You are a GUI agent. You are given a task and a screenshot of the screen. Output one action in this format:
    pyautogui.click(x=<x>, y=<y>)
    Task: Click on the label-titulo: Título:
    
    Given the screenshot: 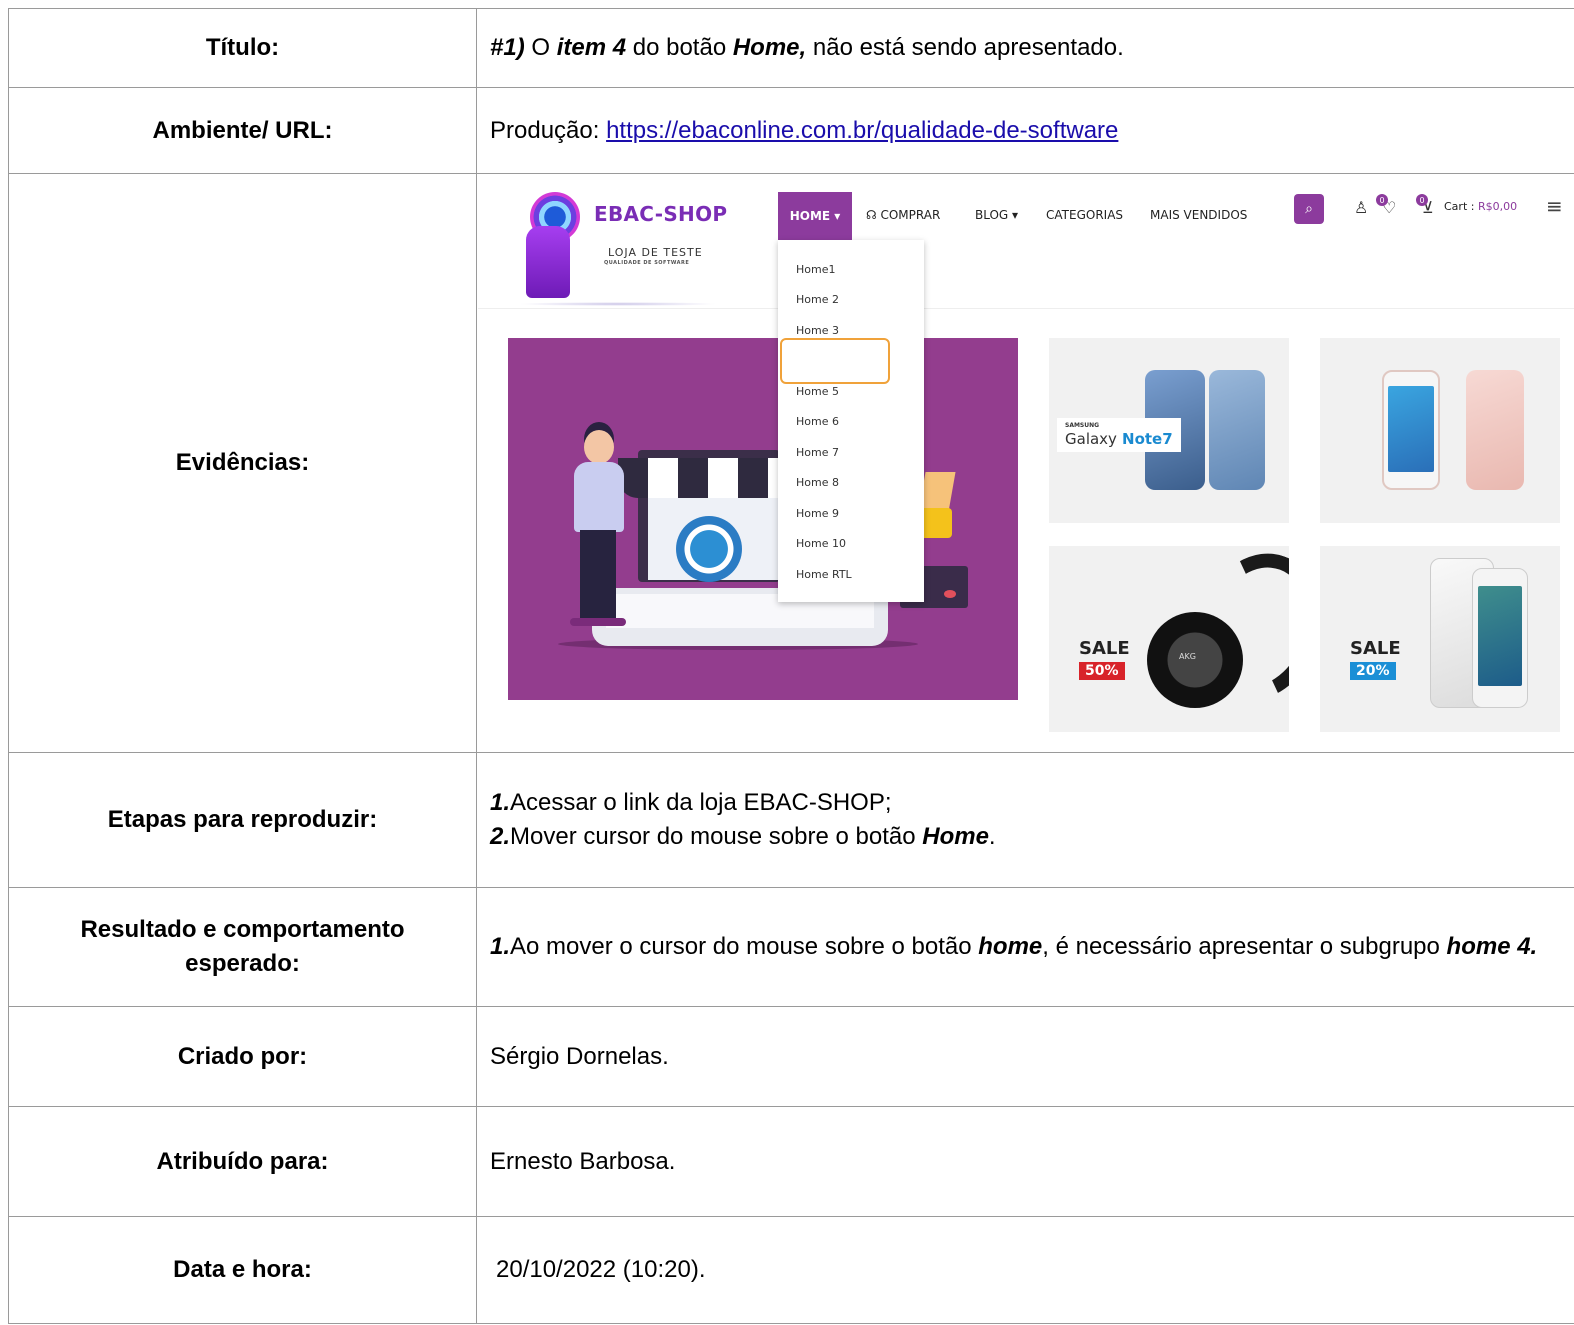 What is the action you would take?
    pyautogui.click(x=242, y=48)
    